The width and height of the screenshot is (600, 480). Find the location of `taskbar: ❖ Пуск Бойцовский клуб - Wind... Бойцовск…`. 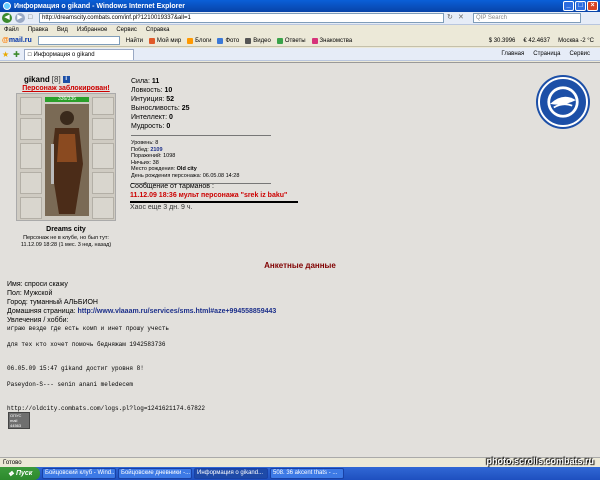

taskbar: ❖ Пуск Бойцовский клуб - Wind... Бойцовск… is located at coordinates (300, 473).